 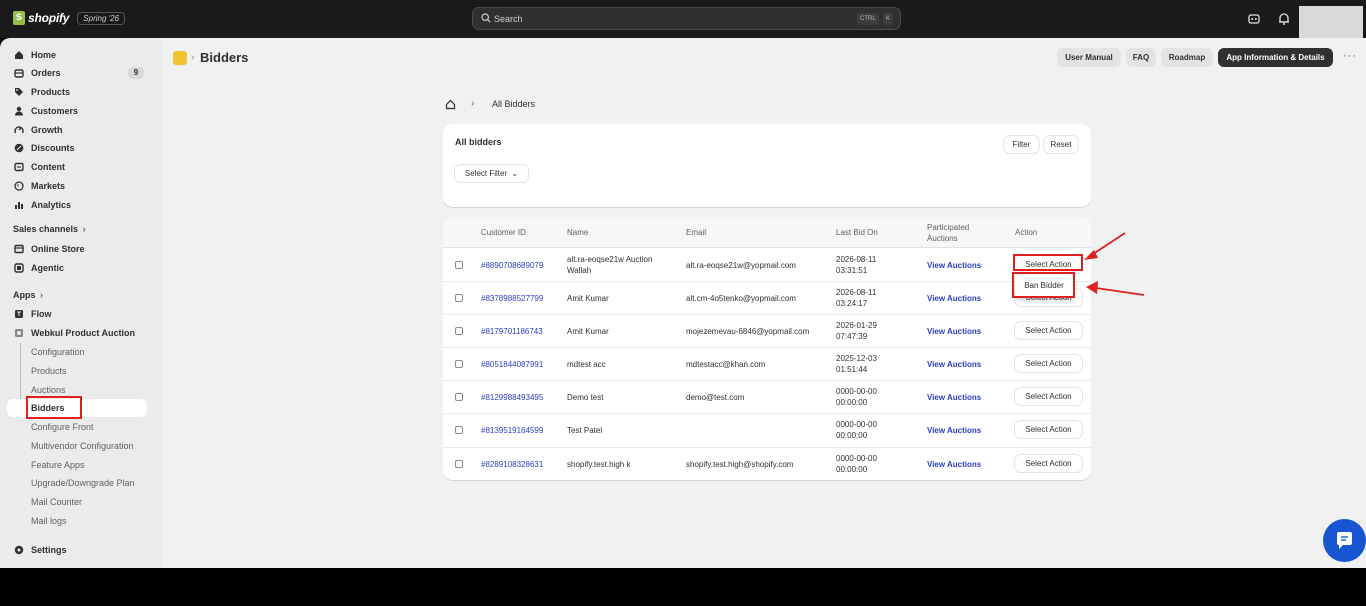 I want to click on apps-section: Apps ›, so click(x=28, y=295).